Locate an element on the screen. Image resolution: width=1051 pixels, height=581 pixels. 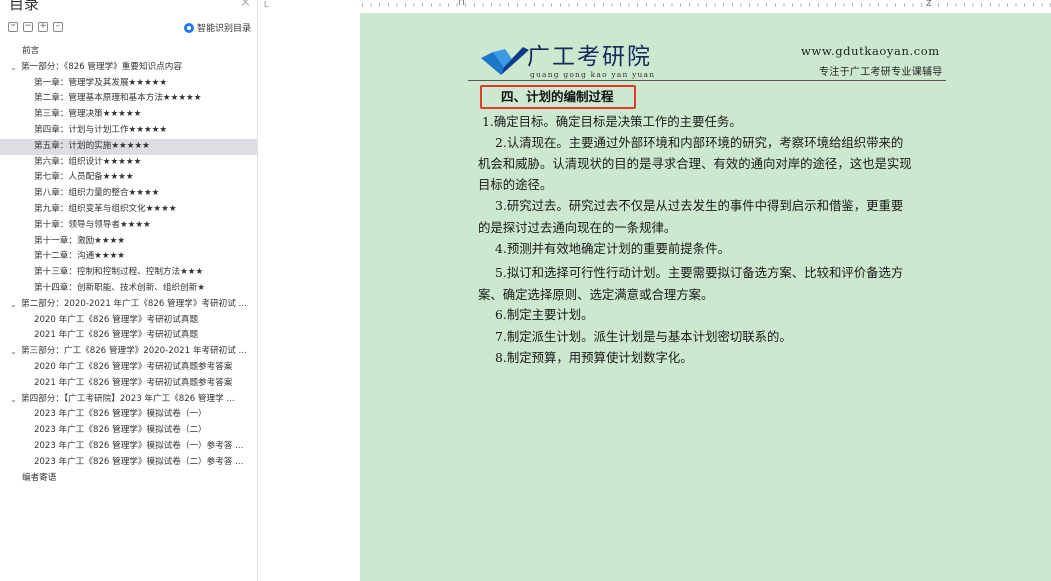
body-line: 7.制定派生计划。派生计划是与基本计划密切联系的。 is located at coordinates (643, 336).